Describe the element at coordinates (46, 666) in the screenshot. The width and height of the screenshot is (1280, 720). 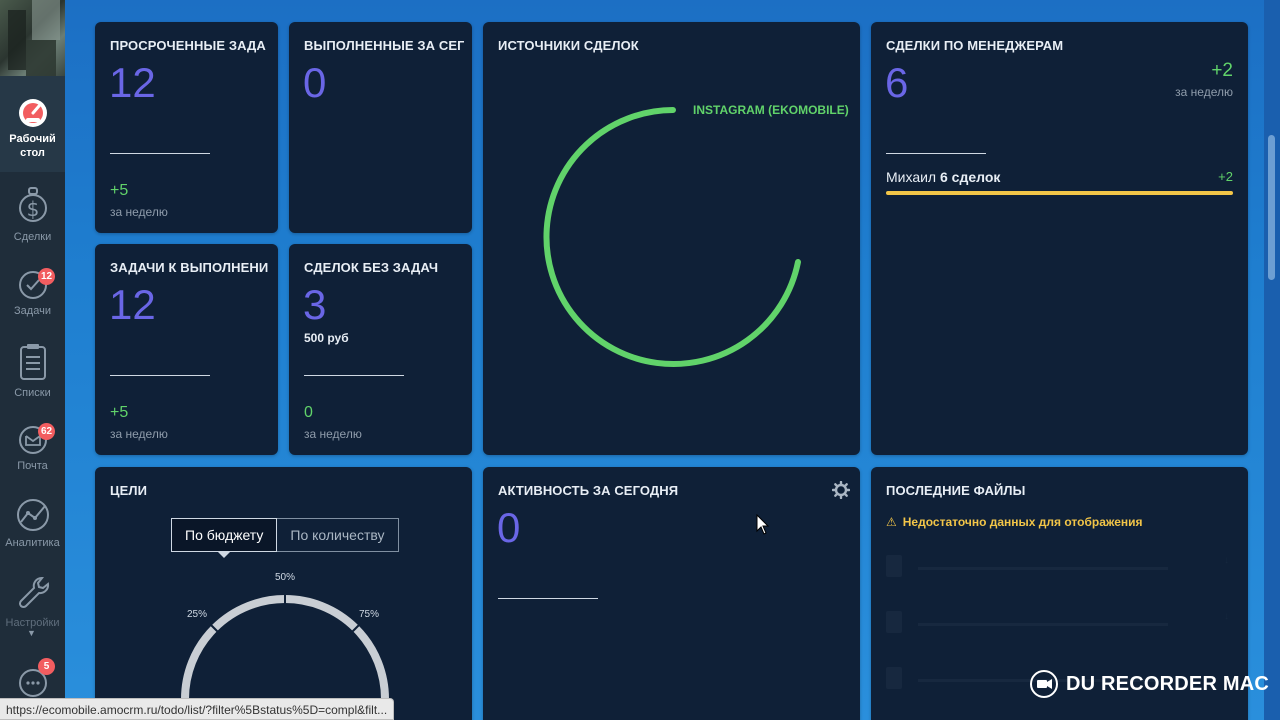
I see `chat-badge: 5` at that location.